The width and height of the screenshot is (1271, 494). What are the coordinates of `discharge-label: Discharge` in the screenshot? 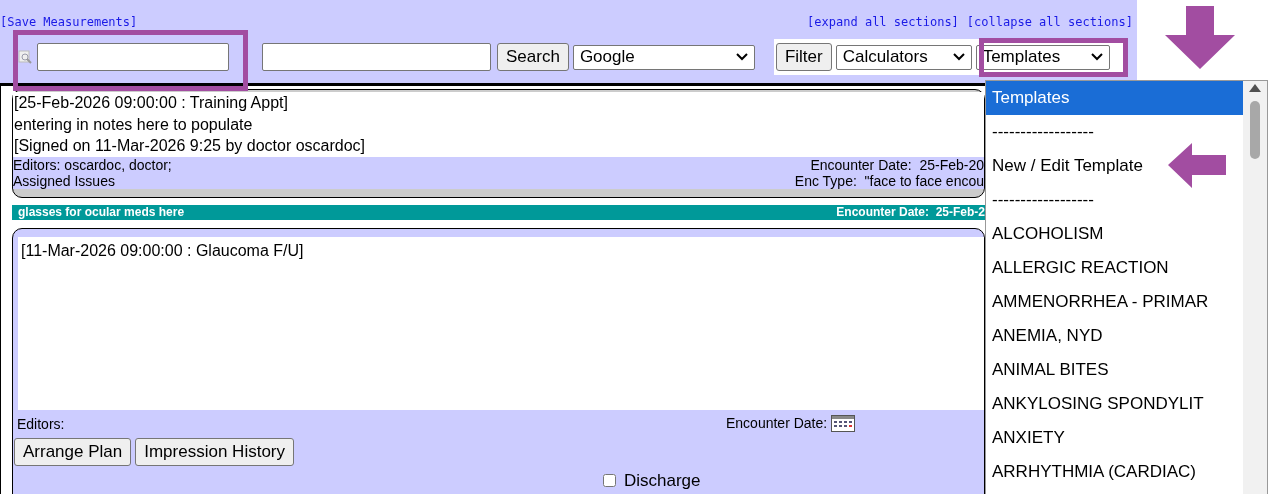 It's located at (662, 480).